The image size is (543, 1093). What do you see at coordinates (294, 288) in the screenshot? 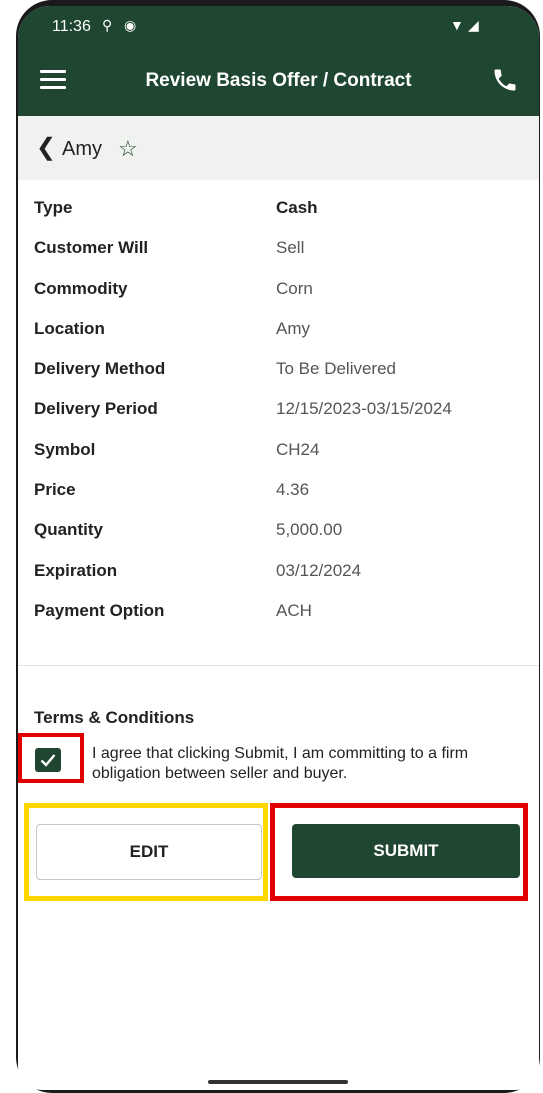
I see `detail-value: Corn` at bounding box center [294, 288].